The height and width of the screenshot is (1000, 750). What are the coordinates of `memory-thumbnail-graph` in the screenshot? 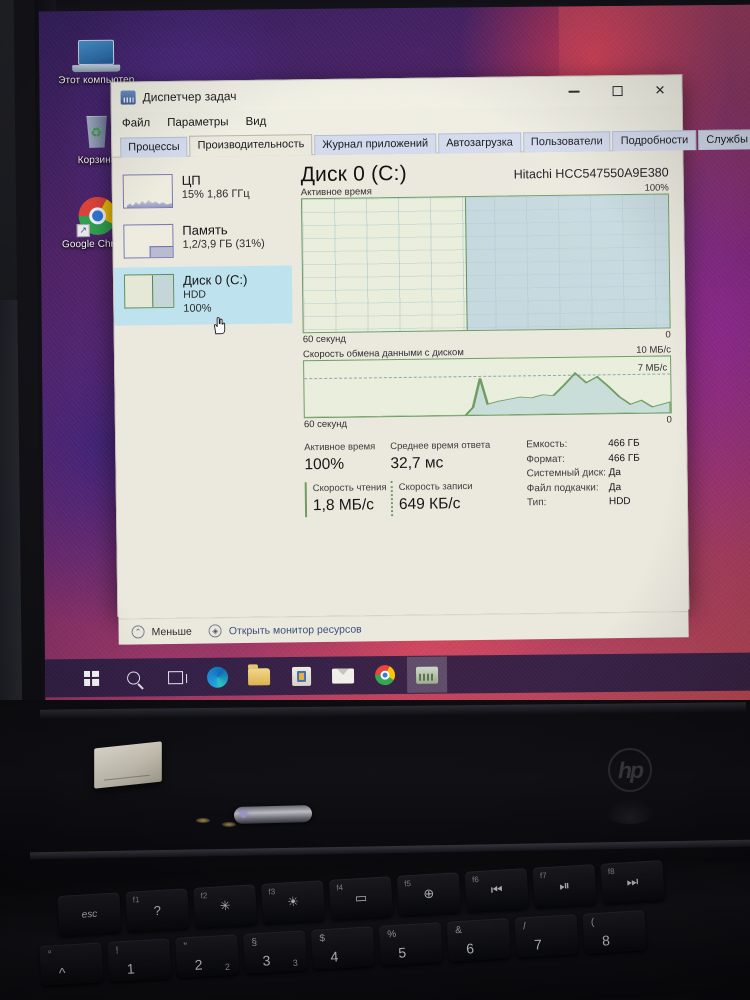 It's located at (148, 241).